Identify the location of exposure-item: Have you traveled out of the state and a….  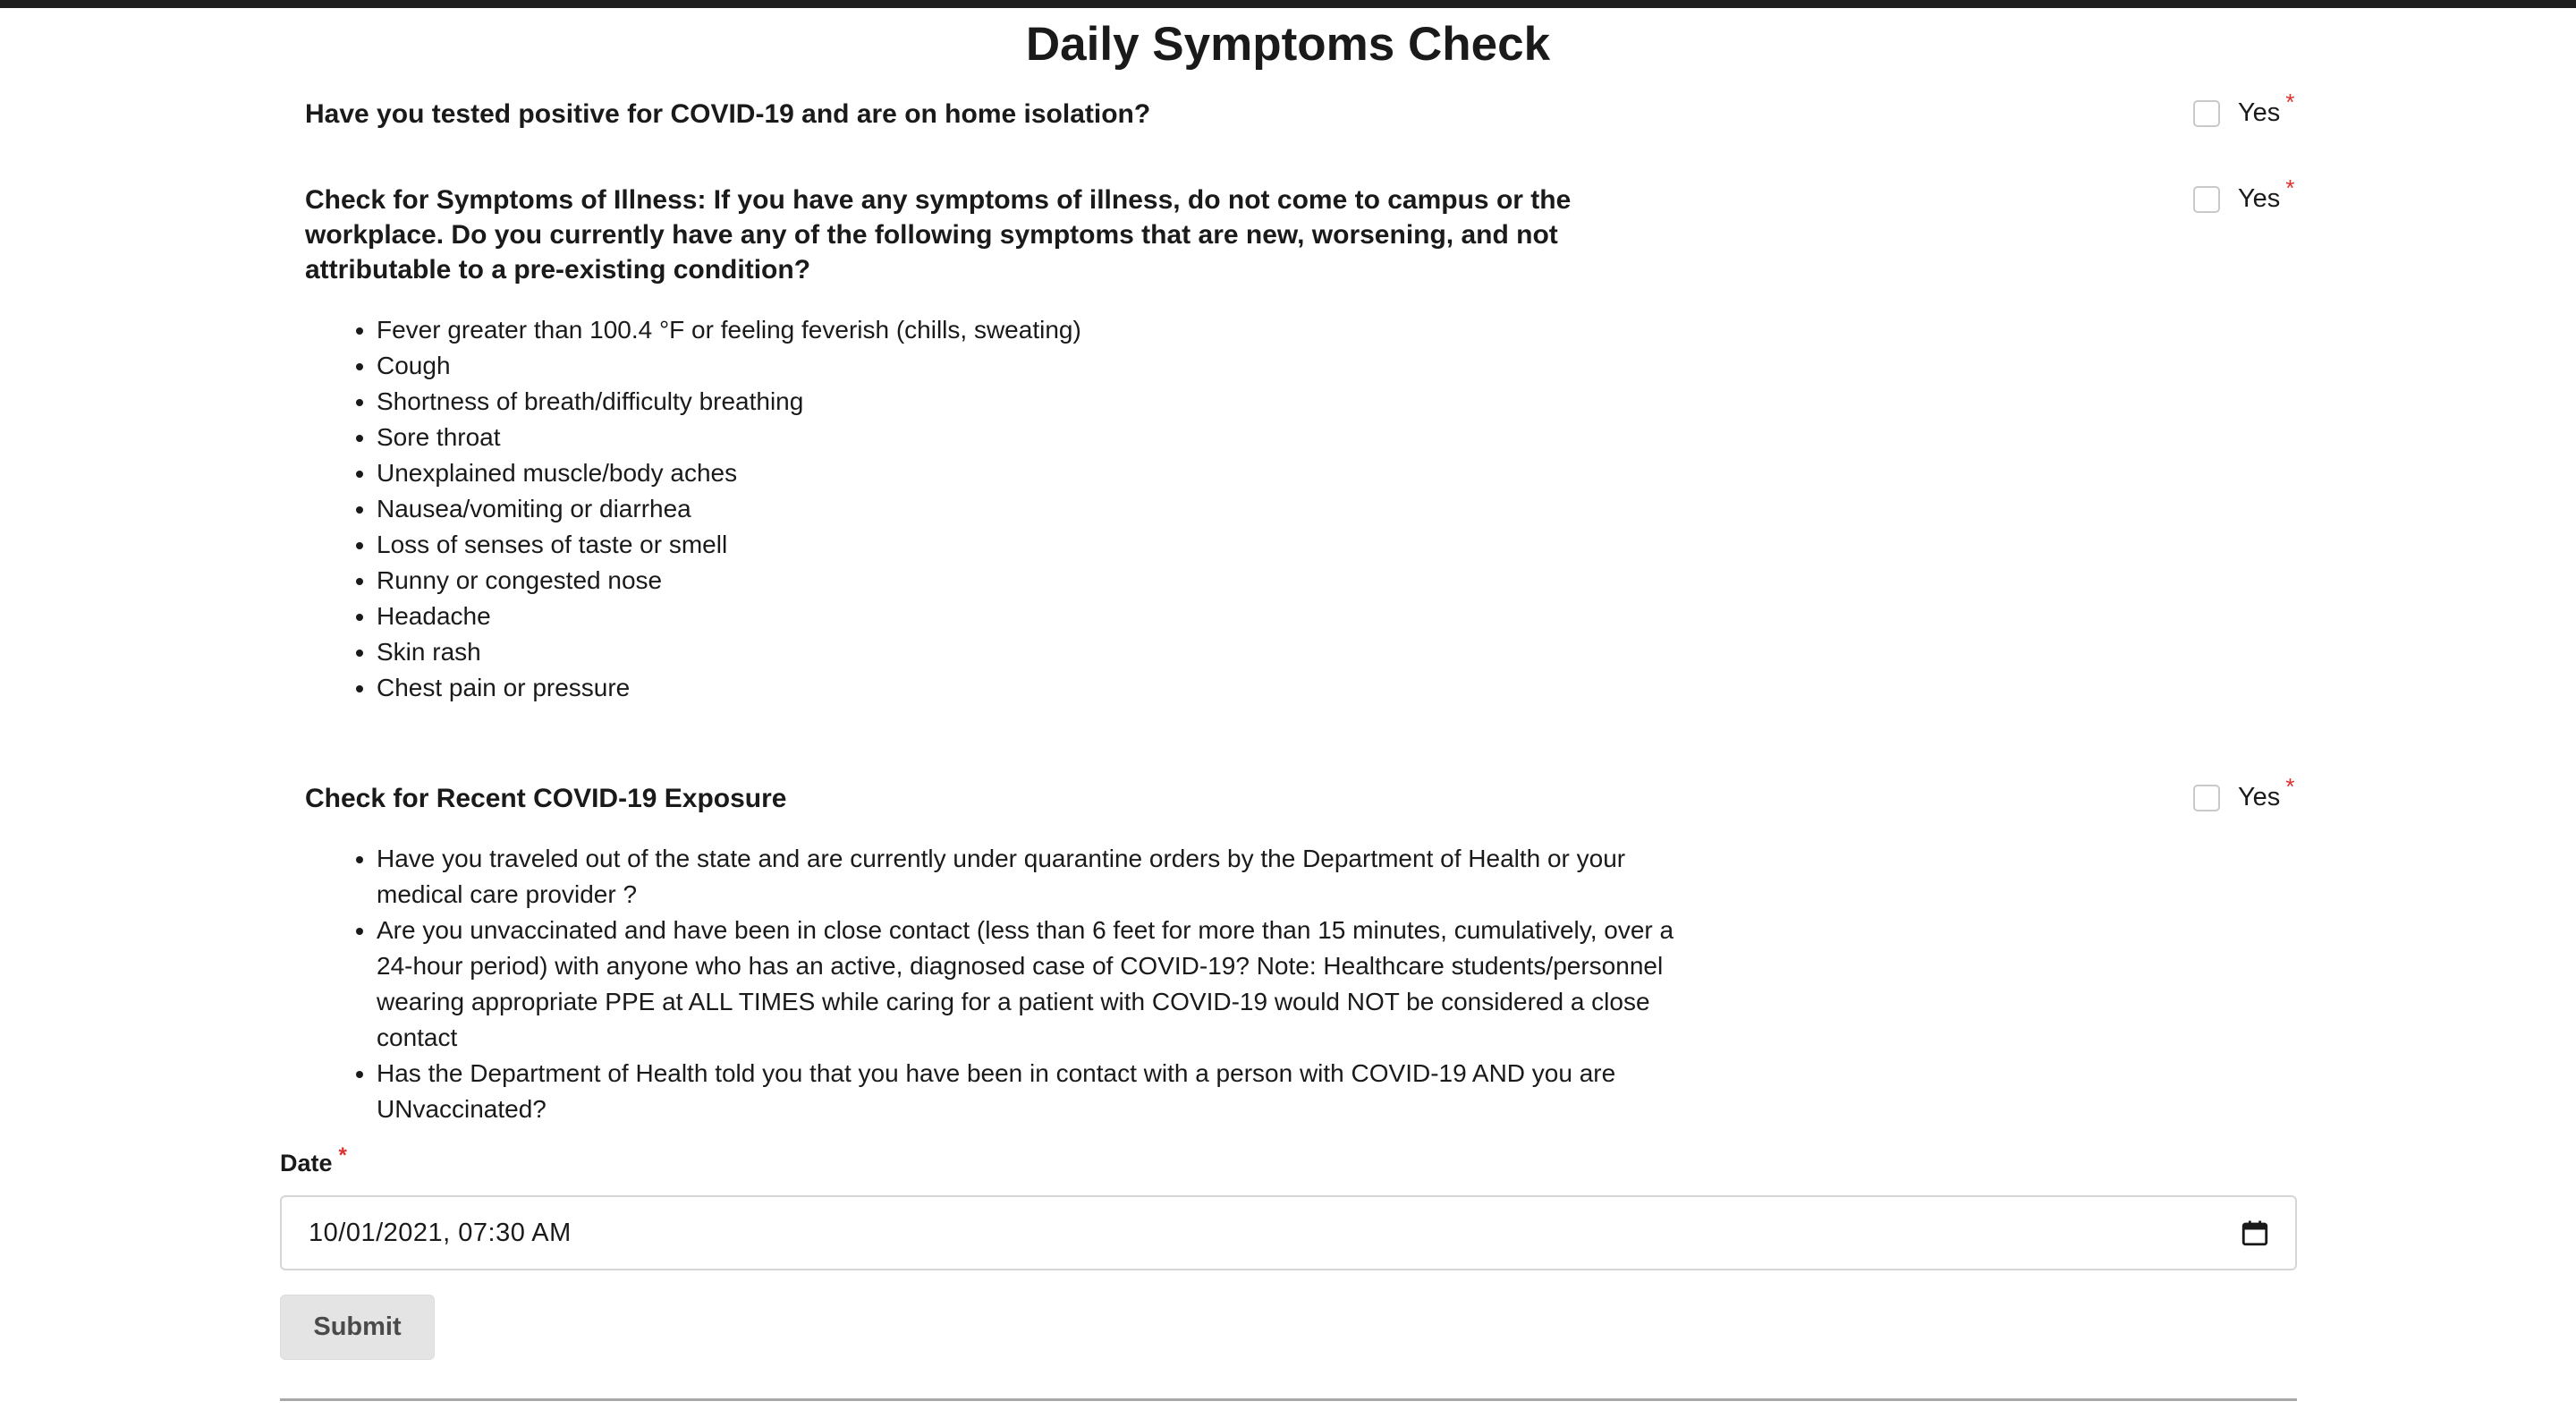
(1025, 877).